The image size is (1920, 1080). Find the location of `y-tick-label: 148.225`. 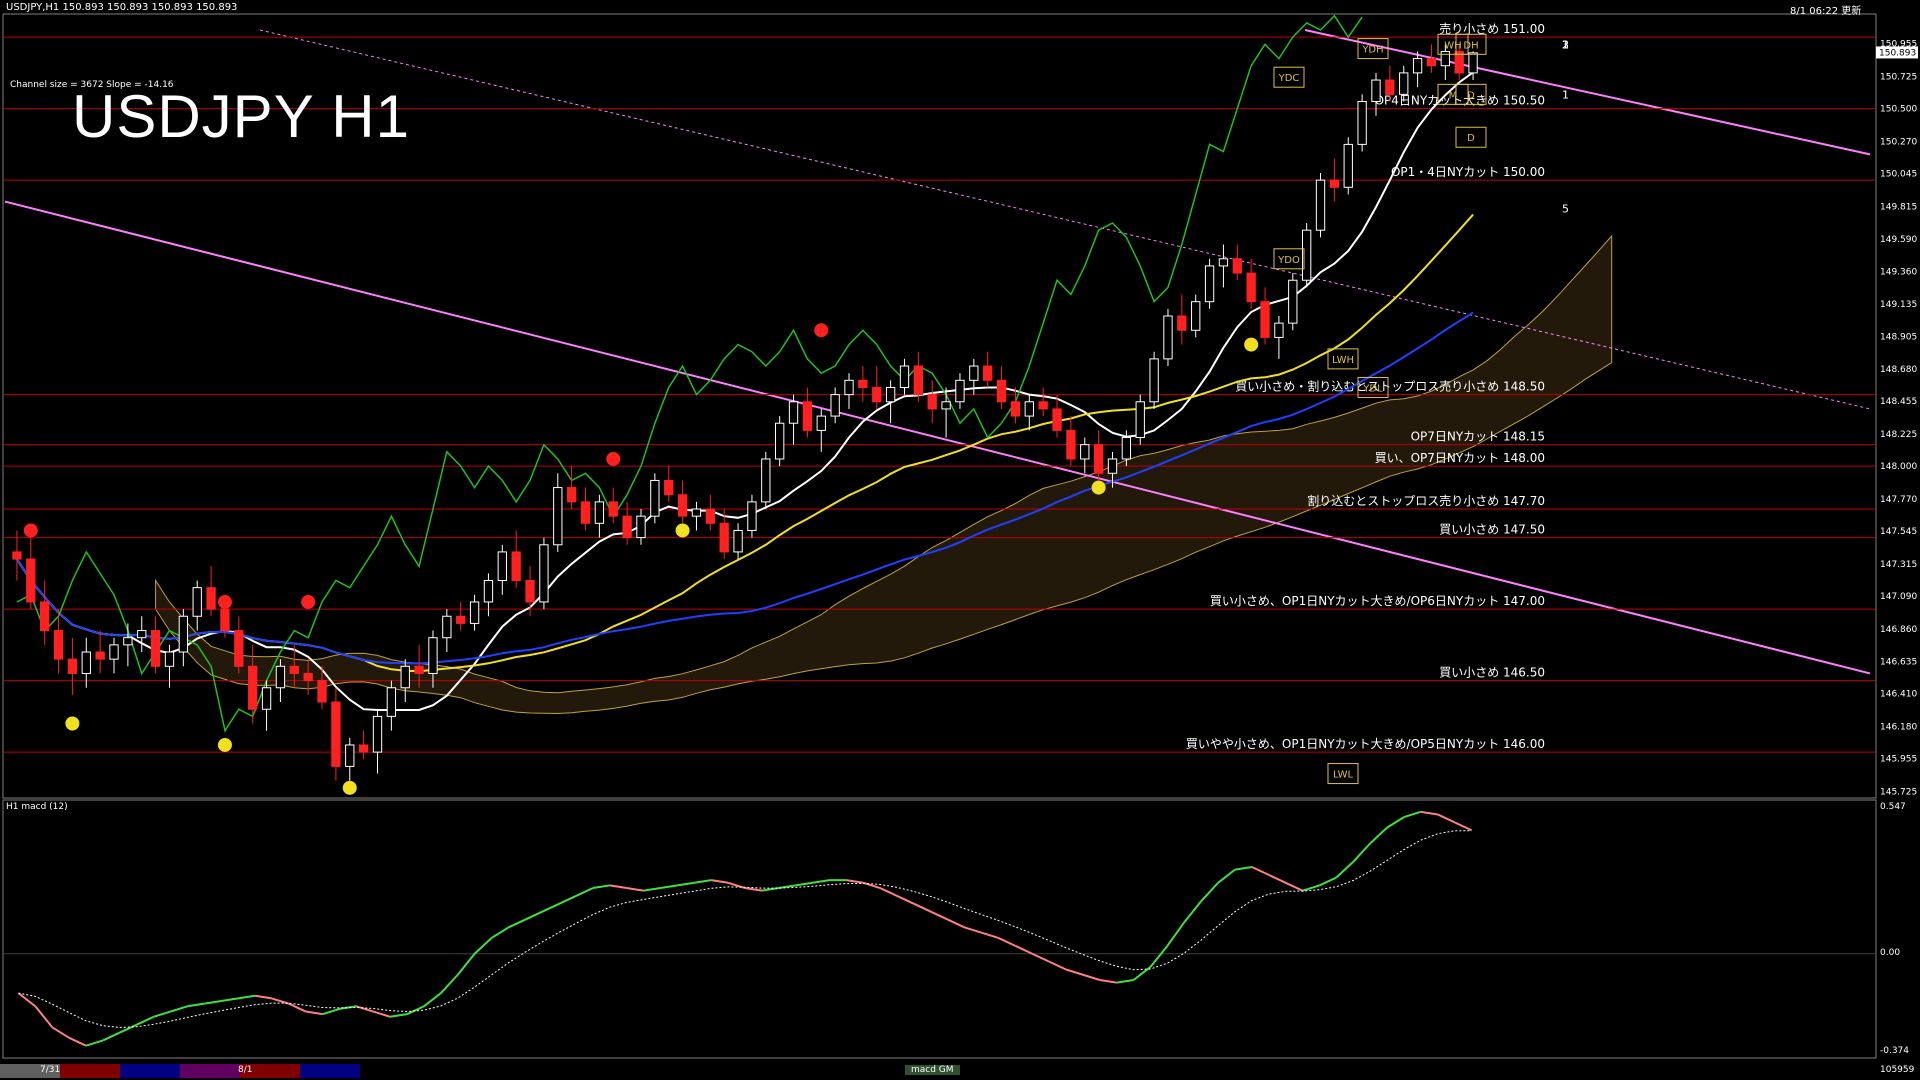

y-tick-label: 148.225 is located at coordinates (1898, 435).